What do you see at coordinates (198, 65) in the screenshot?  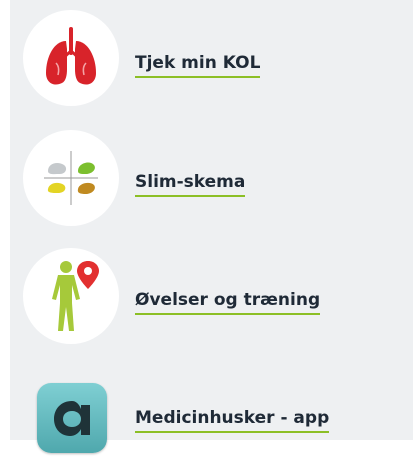 I see `menu-item-label: Tjek min KOL` at bounding box center [198, 65].